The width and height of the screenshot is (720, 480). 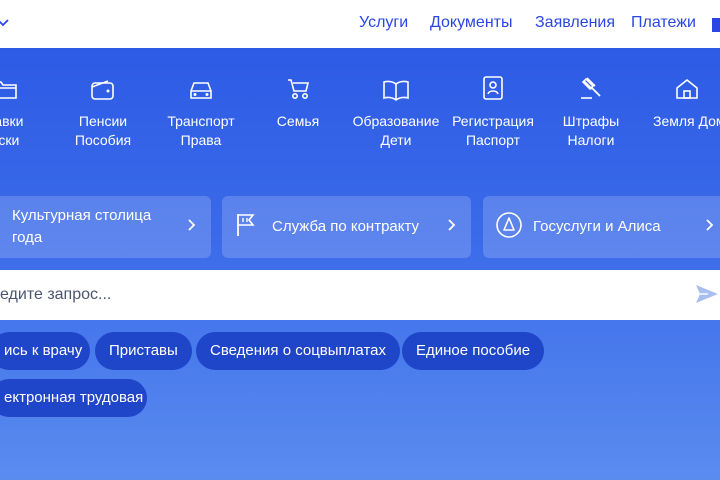 I want to click on nav-overflow-marker, so click(x=716, y=25).